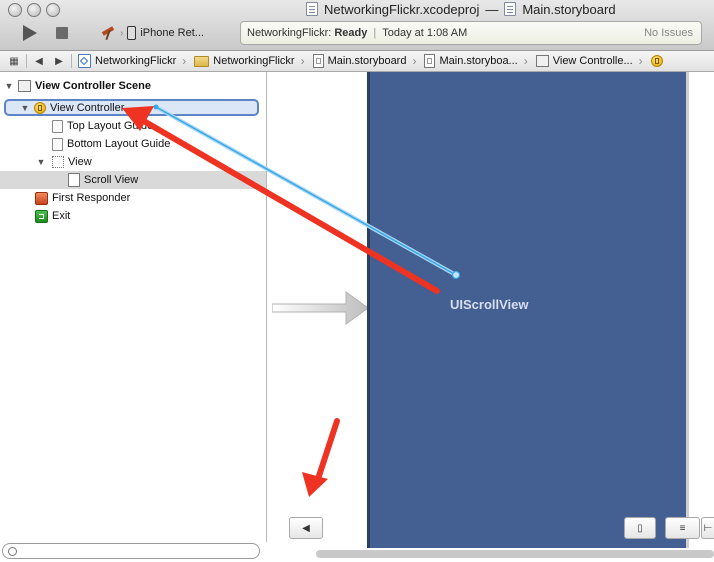 This screenshot has width=714, height=562. I want to click on outline-item-label: Exit, so click(61, 216).